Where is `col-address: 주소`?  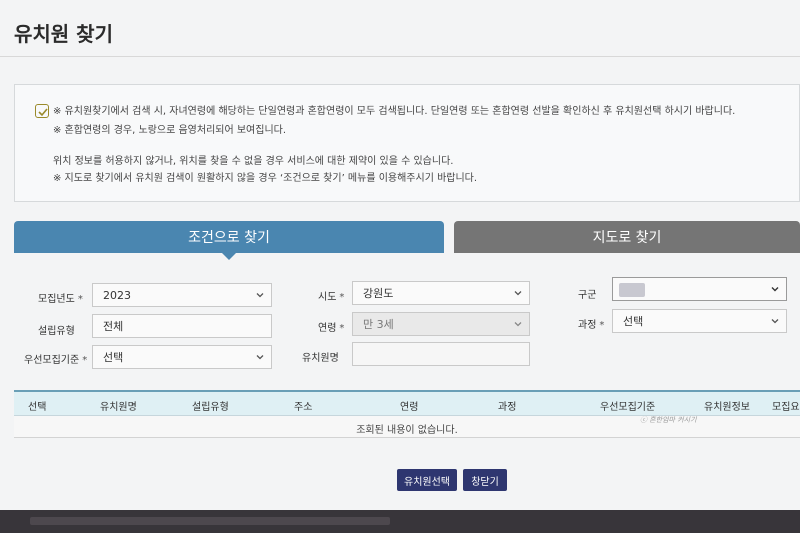
col-address: 주소 is located at coordinates (303, 407).